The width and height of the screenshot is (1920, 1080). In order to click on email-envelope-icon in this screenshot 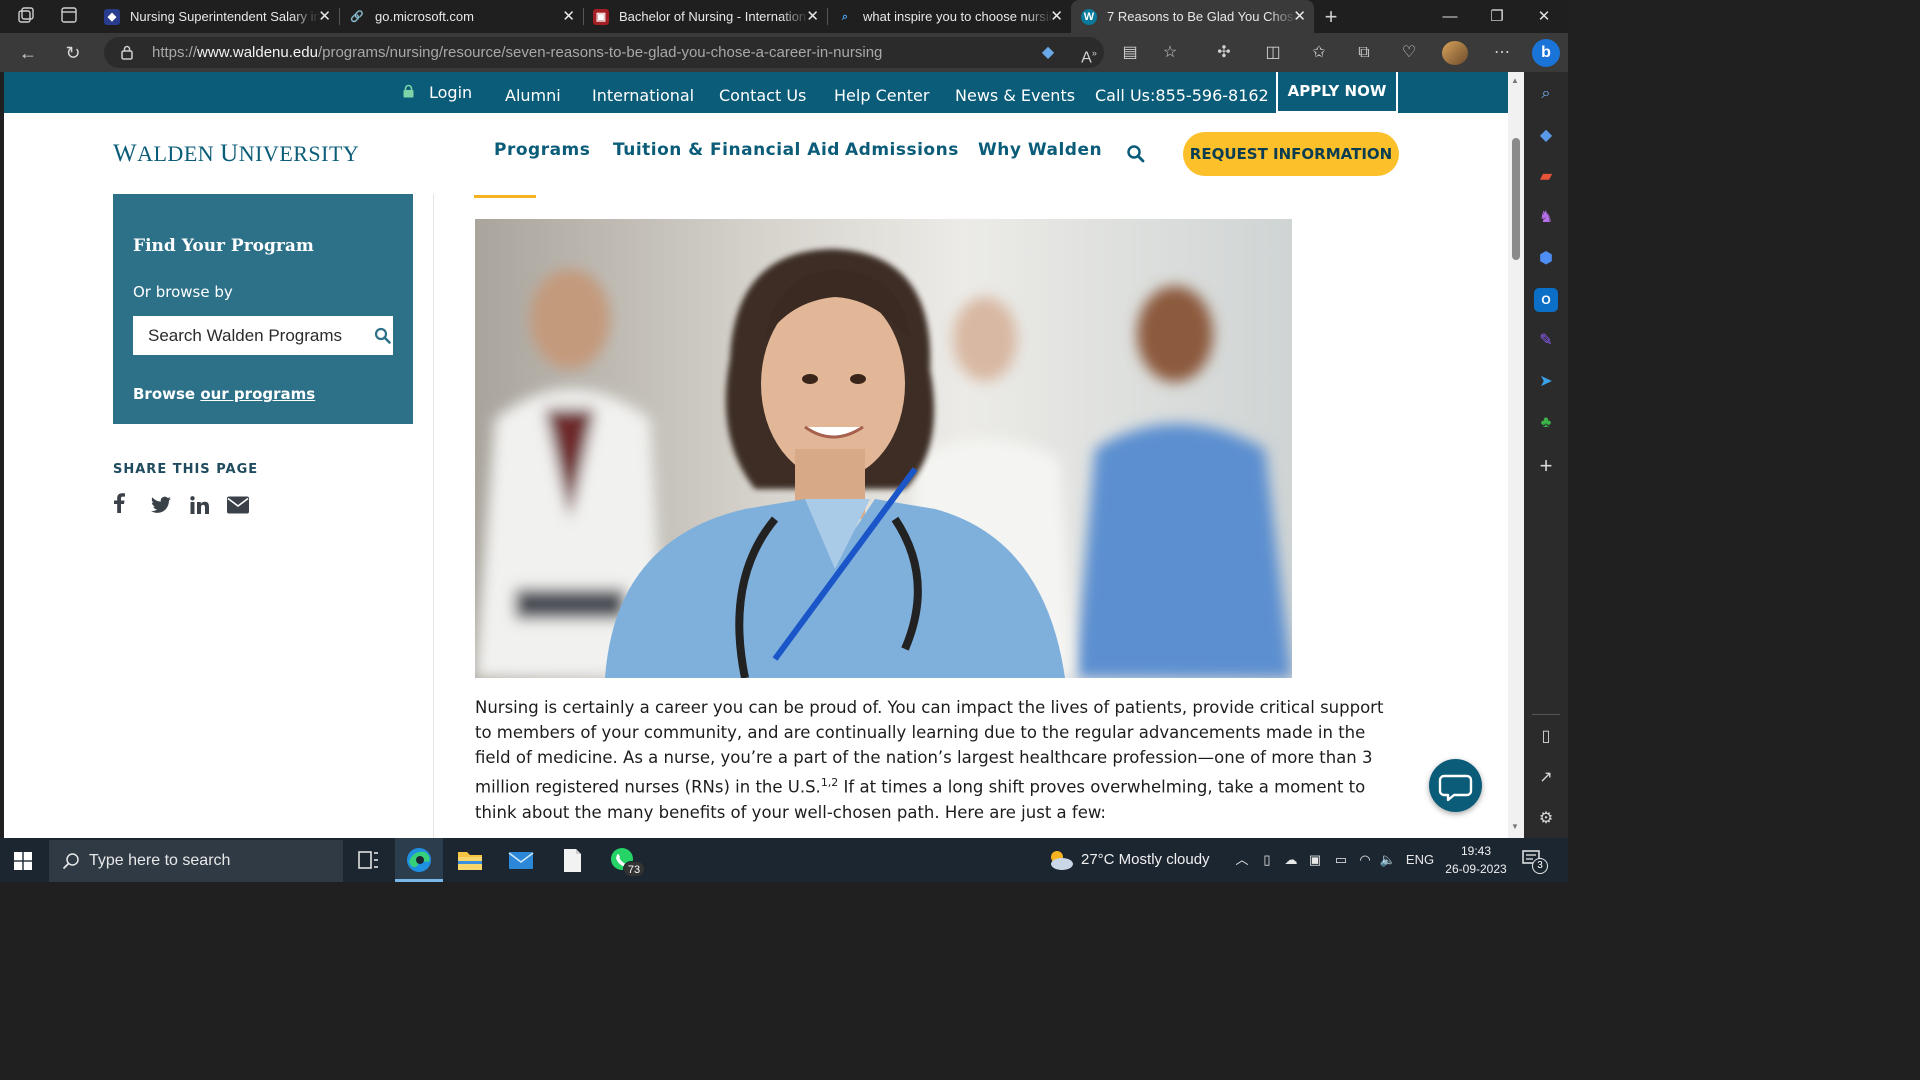, I will do `click(238, 505)`.